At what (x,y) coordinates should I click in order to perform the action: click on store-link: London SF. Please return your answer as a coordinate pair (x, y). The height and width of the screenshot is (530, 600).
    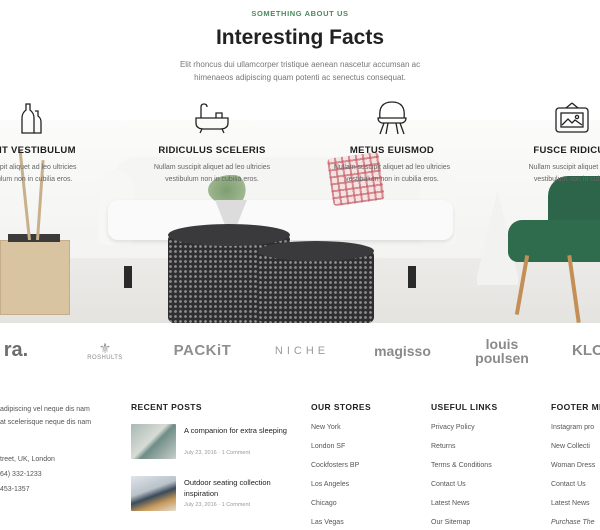
    Looking at the image, I should click on (328, 446).